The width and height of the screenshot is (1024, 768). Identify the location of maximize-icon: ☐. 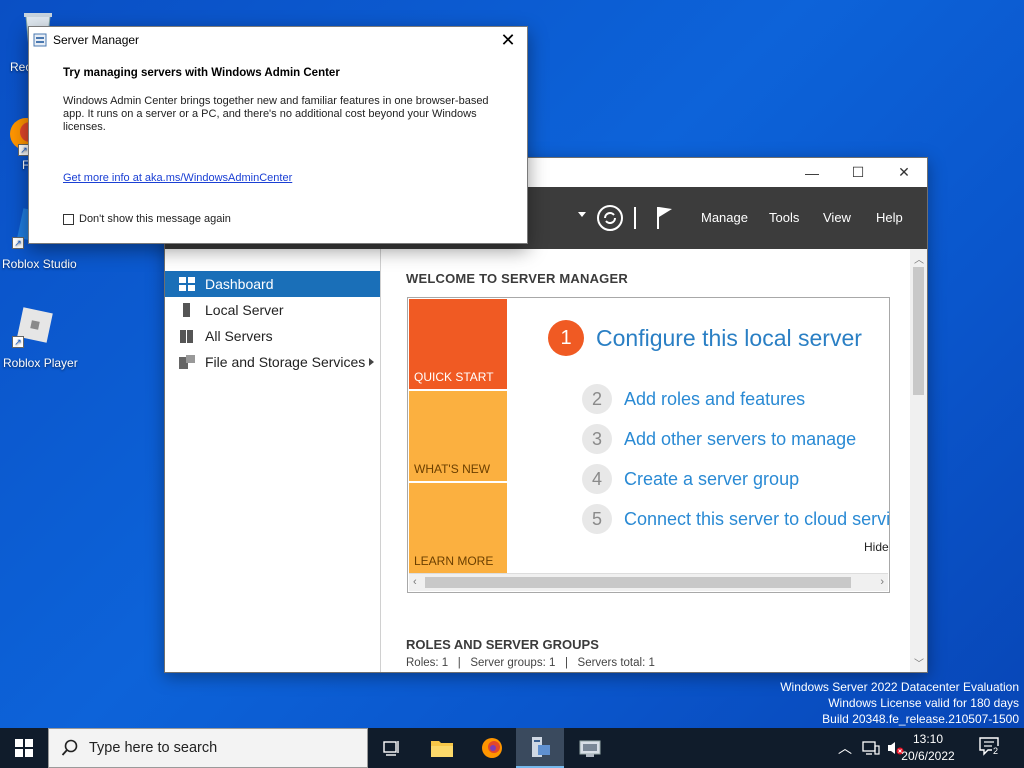
(858, 172).